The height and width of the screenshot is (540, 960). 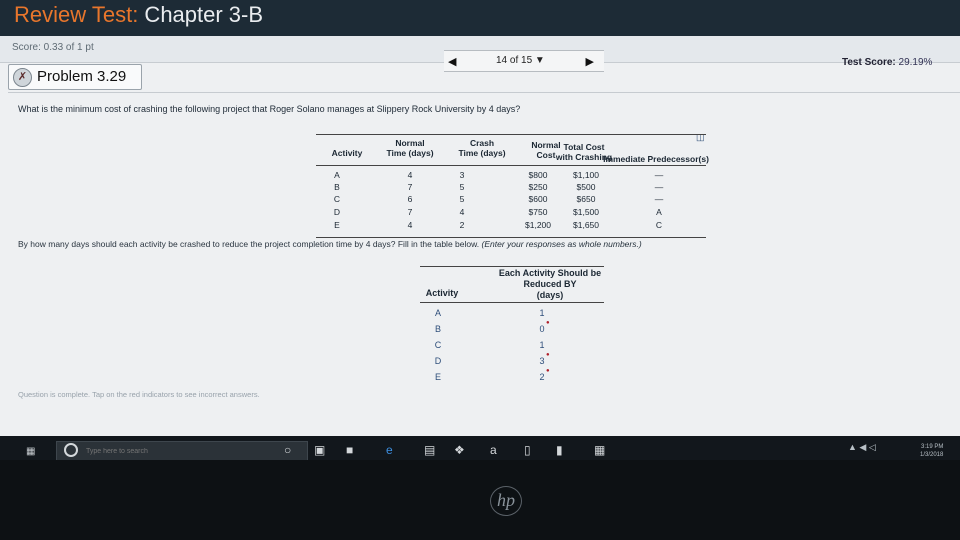 I want to click on answer-activity: E, so click(x=437, y=377).